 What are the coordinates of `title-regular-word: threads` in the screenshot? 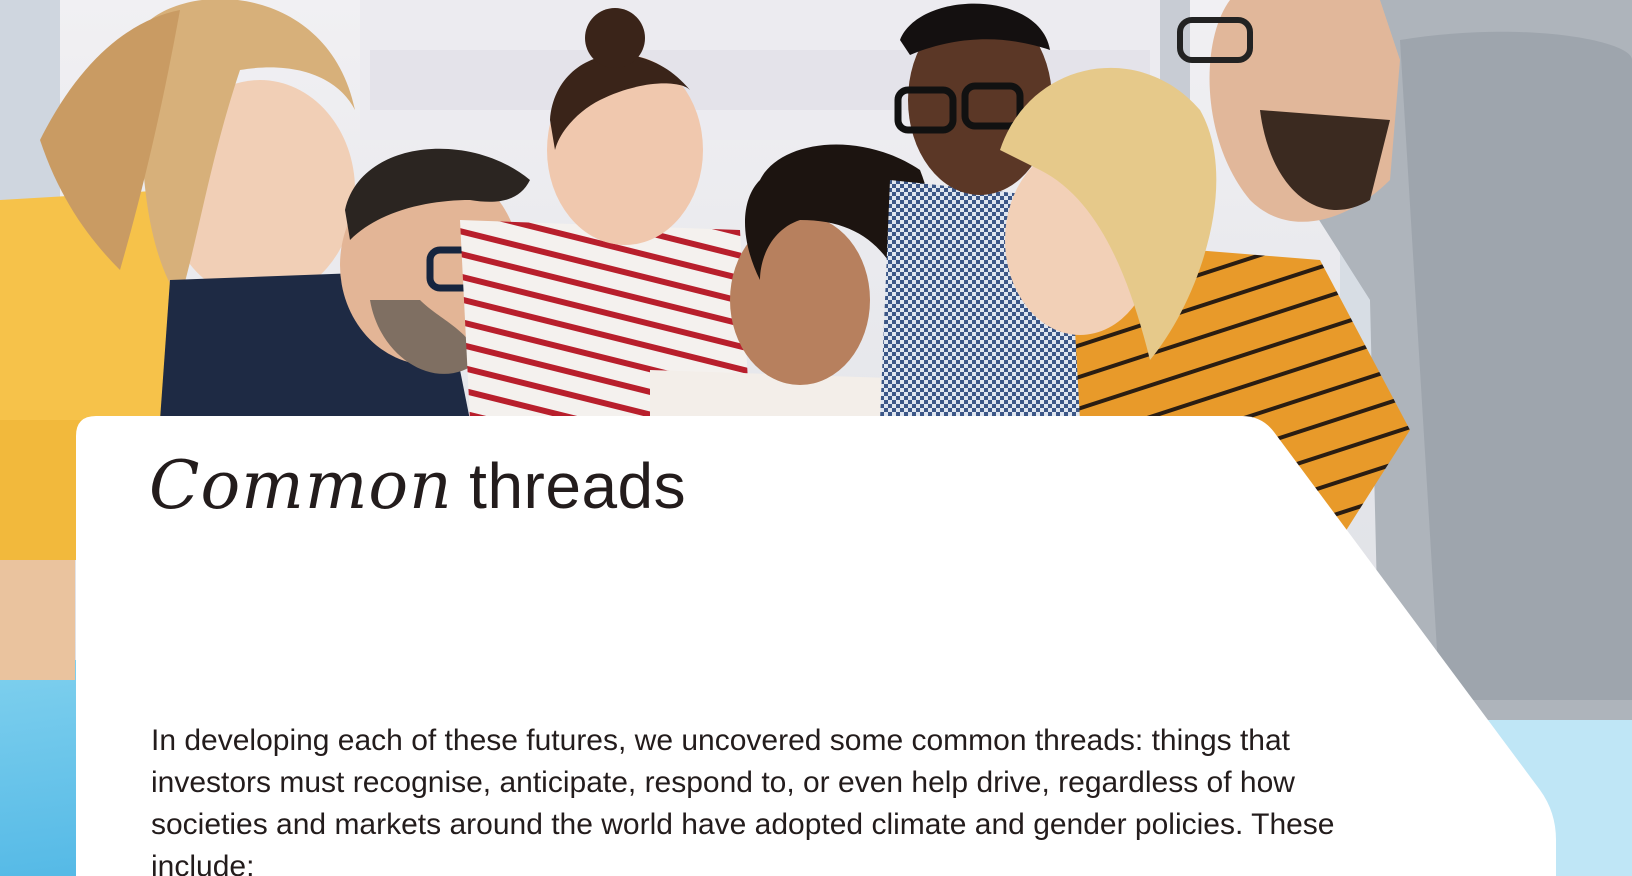 It's located at (578, 486).